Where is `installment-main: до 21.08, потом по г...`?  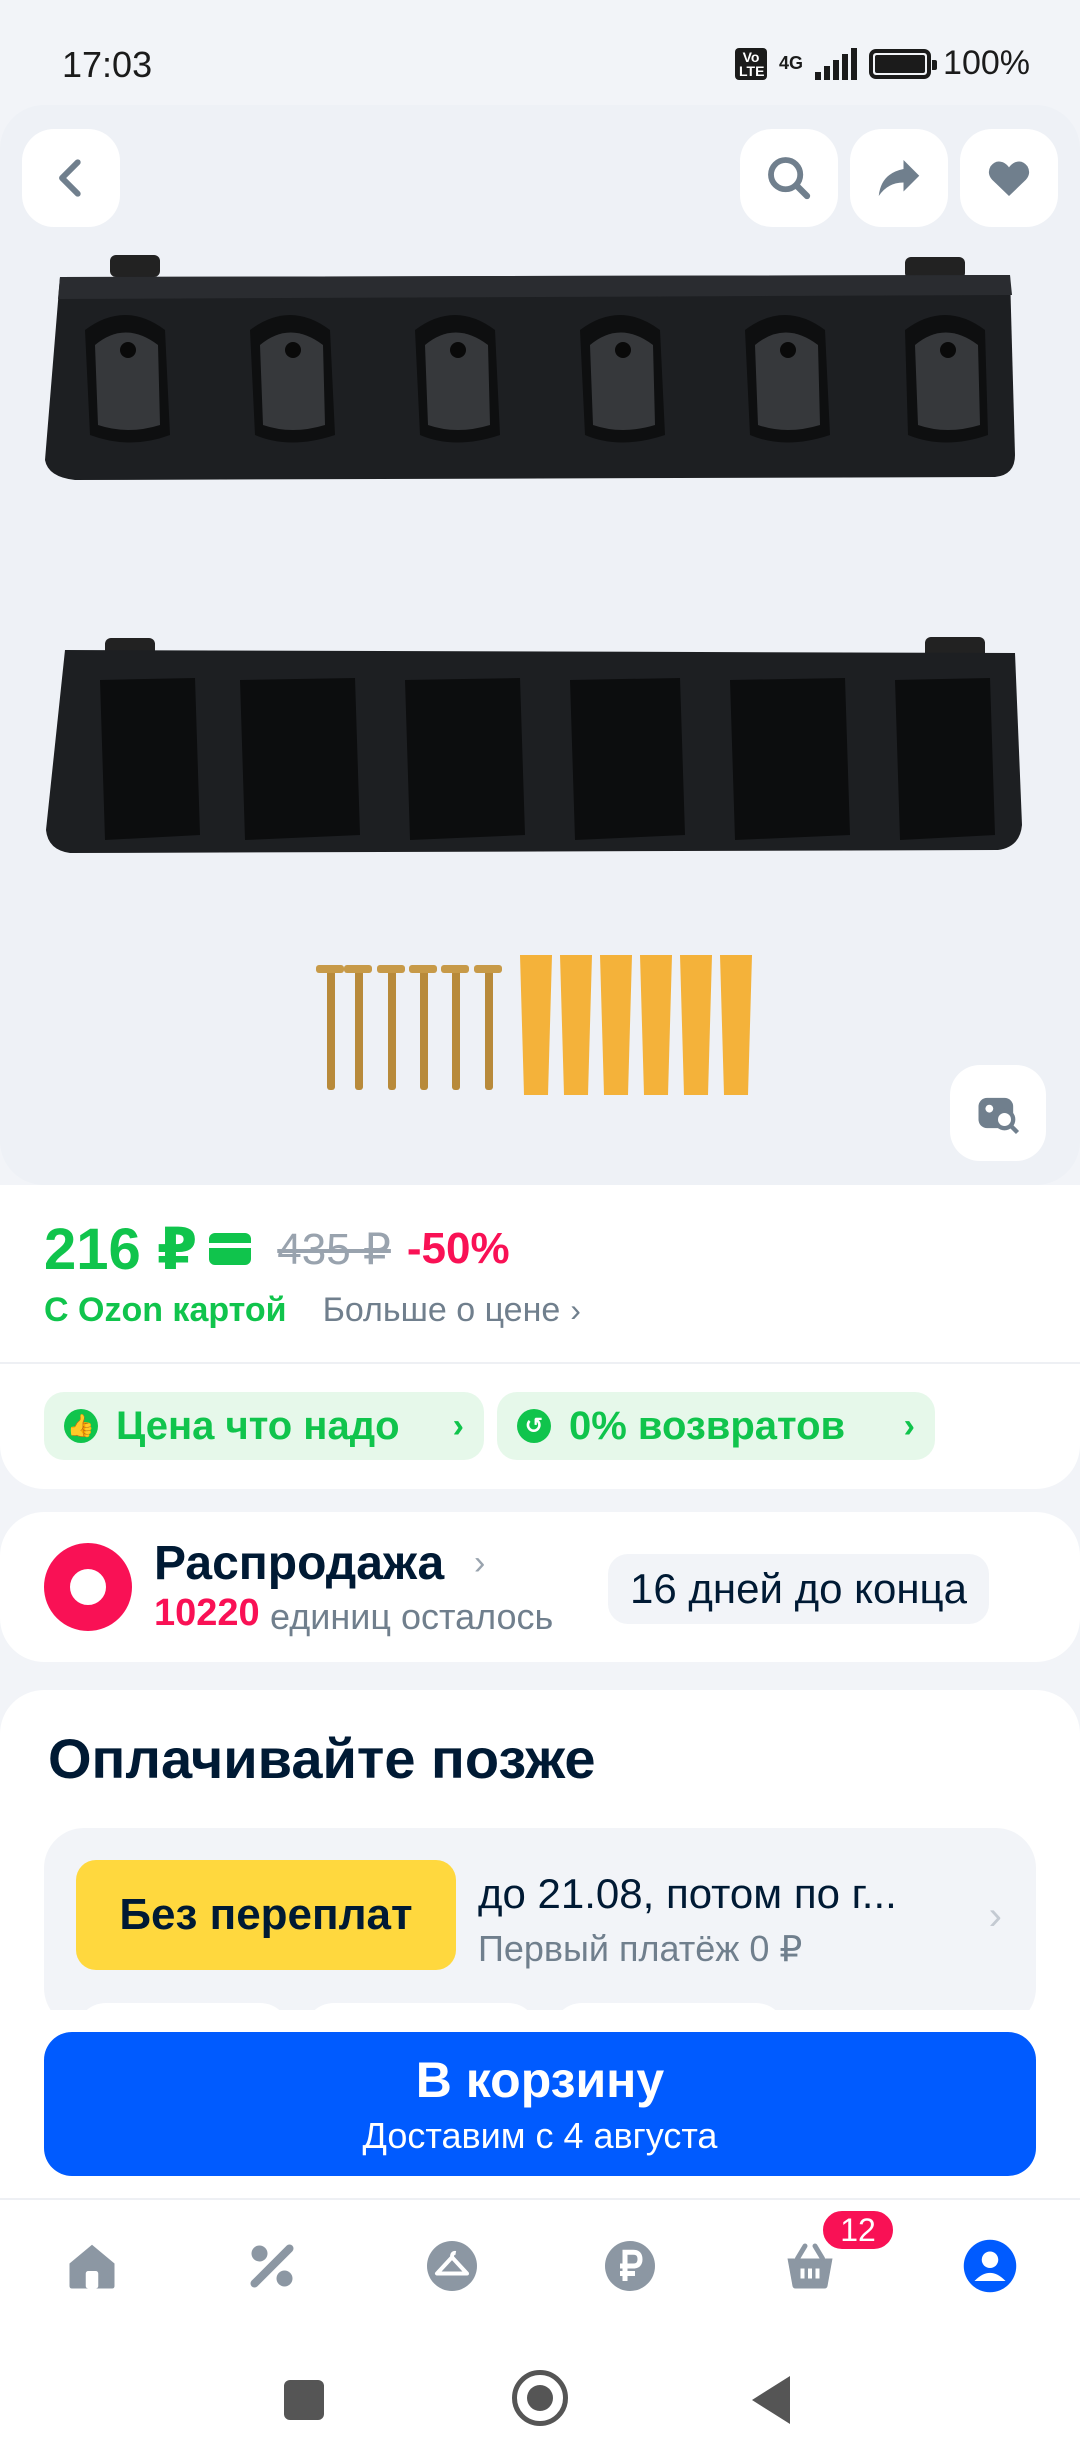 installment-main: до 21.08, потом по г... is located at coordinates (687, 1893).